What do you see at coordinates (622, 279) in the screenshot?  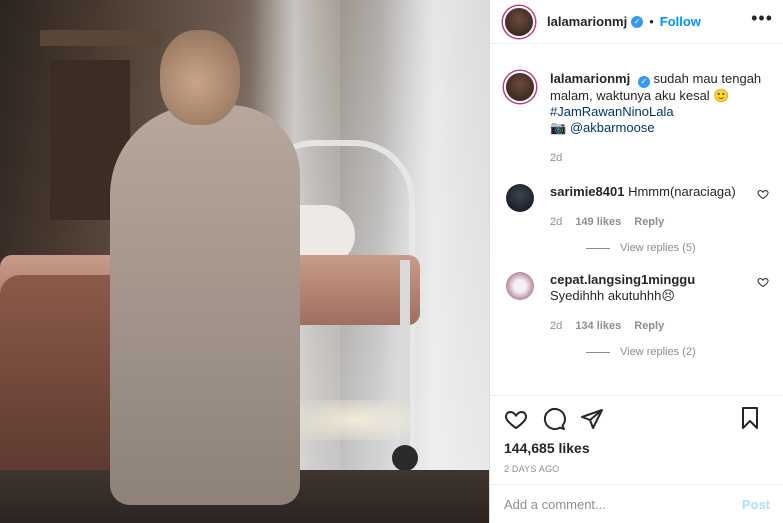 I see `commenter-username: cepat.langsing1minggu` at bounding box center [622, 279].